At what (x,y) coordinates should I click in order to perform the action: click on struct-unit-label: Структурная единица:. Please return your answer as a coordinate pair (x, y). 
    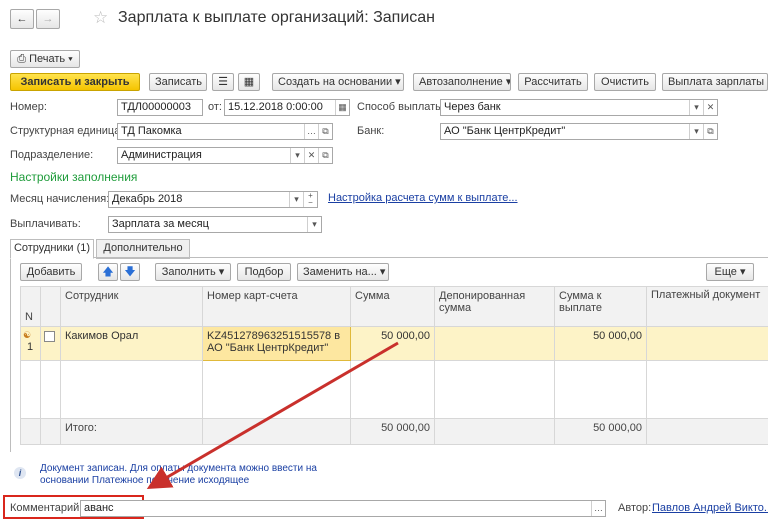
    Looking at the image, I should click on (67, 131).